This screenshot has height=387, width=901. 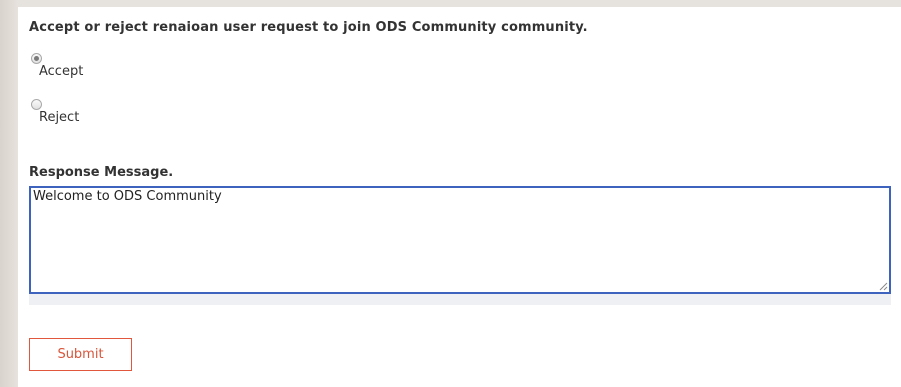 What do you see at coordinates (129, 115) in the screenshot?
I see `reject-option: Reject` at bounding box center [129, 115].